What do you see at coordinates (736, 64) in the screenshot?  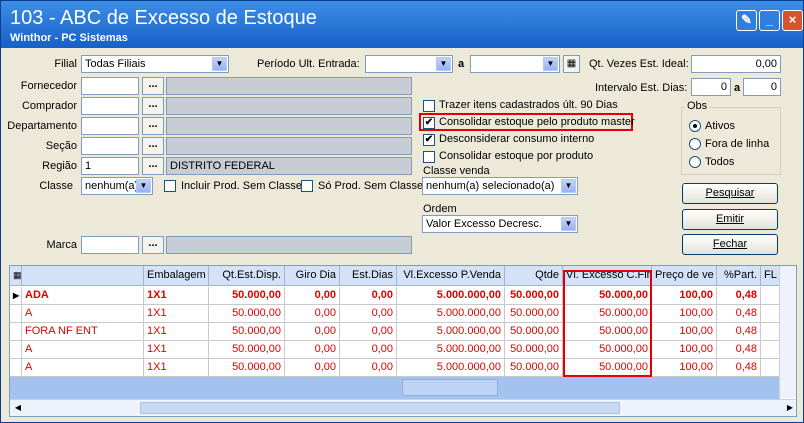 I see `qt-vezes-input: 0,00` at bounding box center [736, 64].